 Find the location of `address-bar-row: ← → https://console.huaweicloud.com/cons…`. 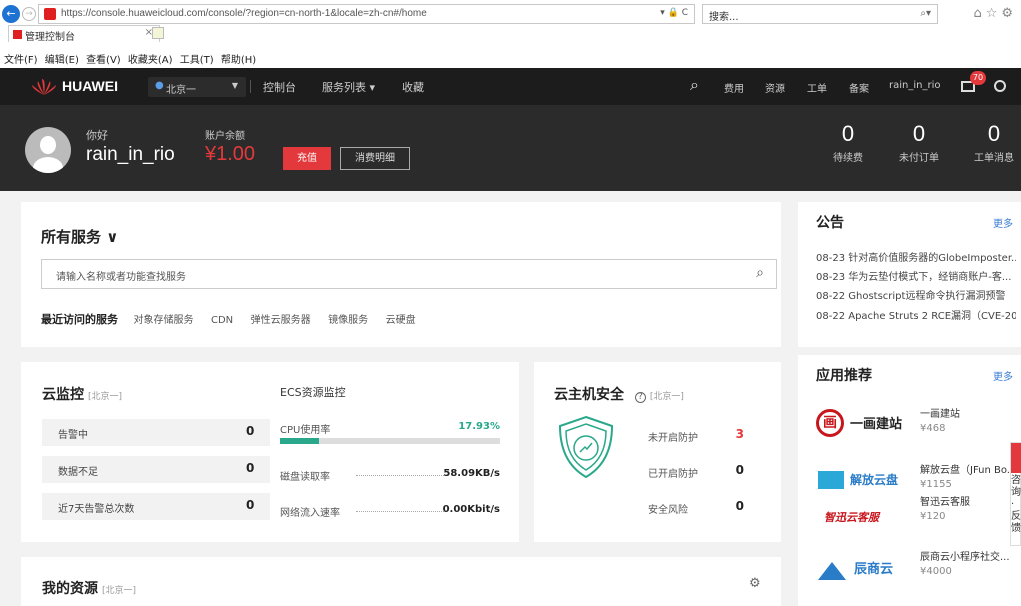

address-bar-row: ← → https://console.huaweicloud.com/cons… is located at coordinates (510, 13).